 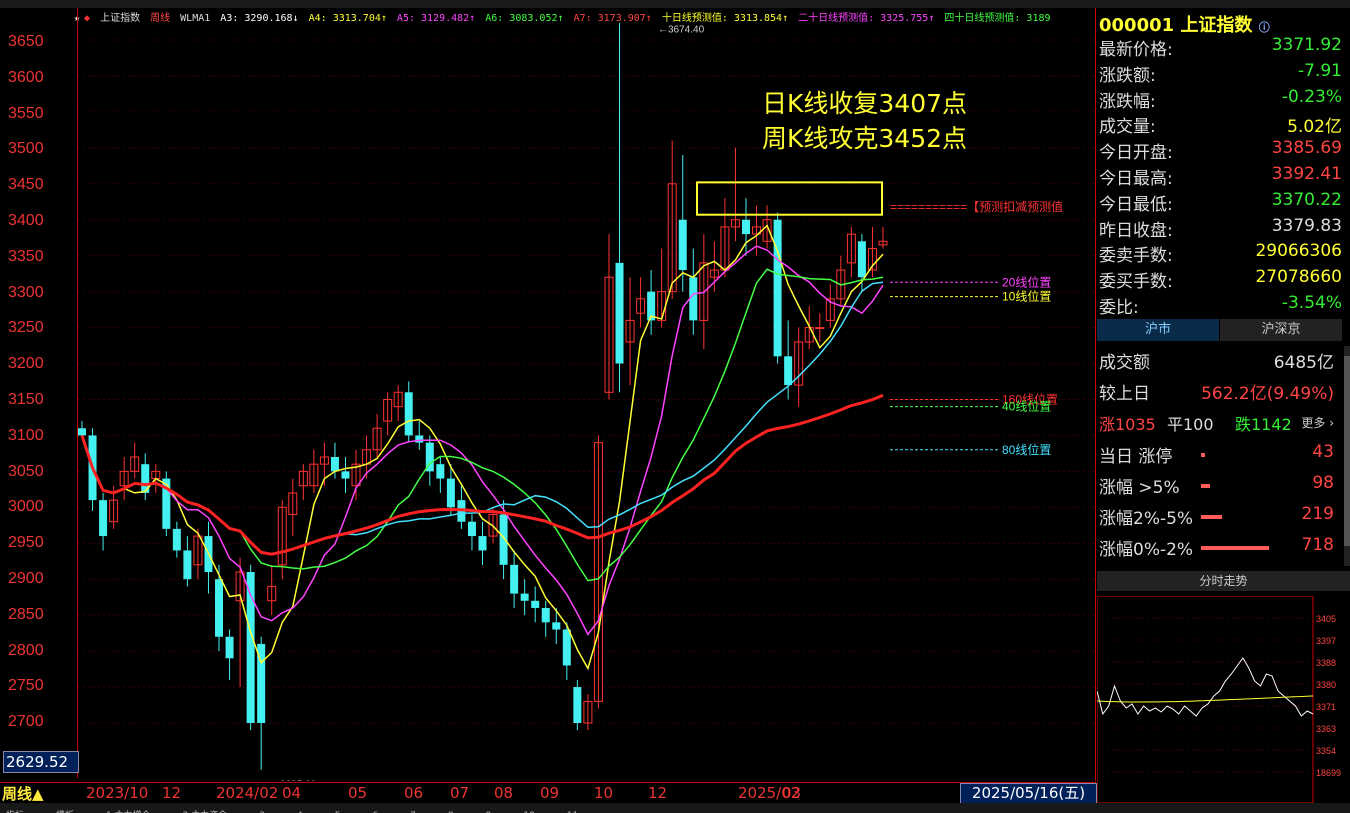 I want to click on legend-period: 周线, so click(x=160, y=18).